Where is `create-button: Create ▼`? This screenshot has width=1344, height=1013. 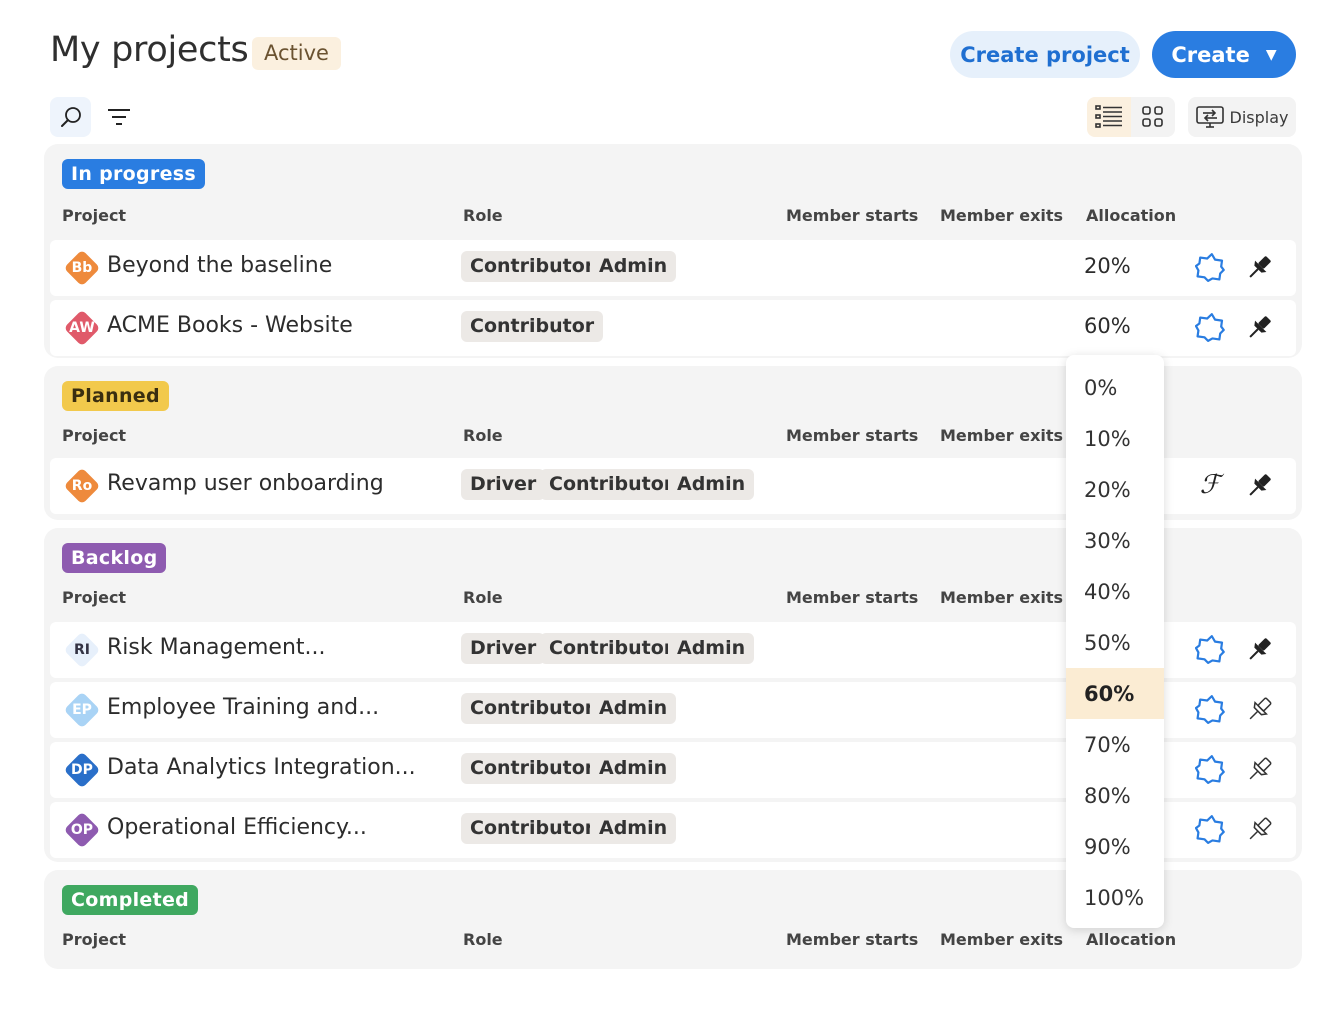 create-button: Create ▼ is located at coordinates (1224, 54).